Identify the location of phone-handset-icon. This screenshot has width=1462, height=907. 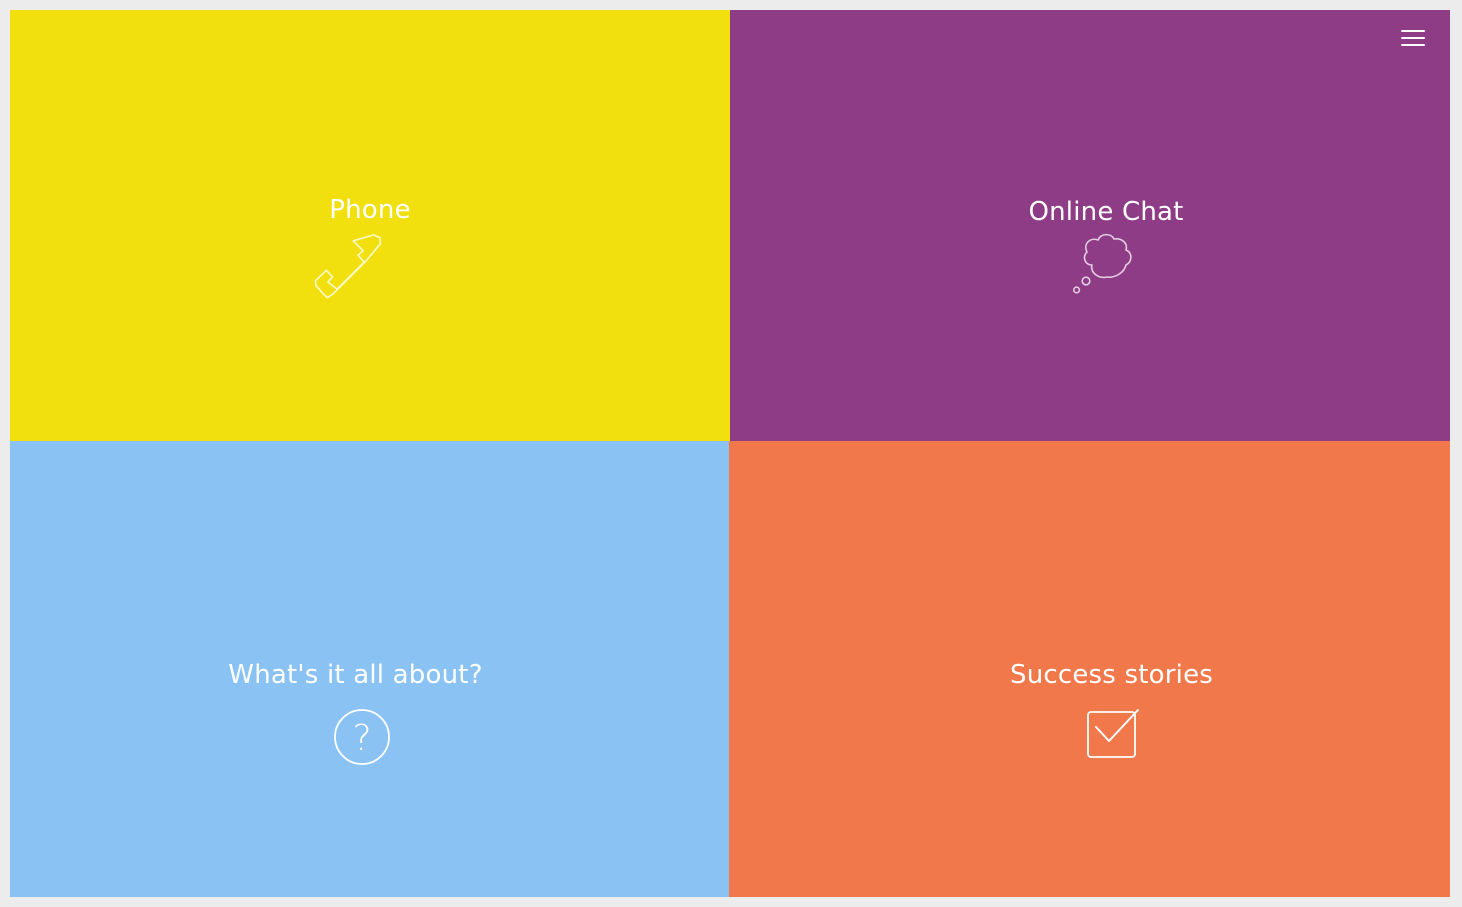
(348, 267).